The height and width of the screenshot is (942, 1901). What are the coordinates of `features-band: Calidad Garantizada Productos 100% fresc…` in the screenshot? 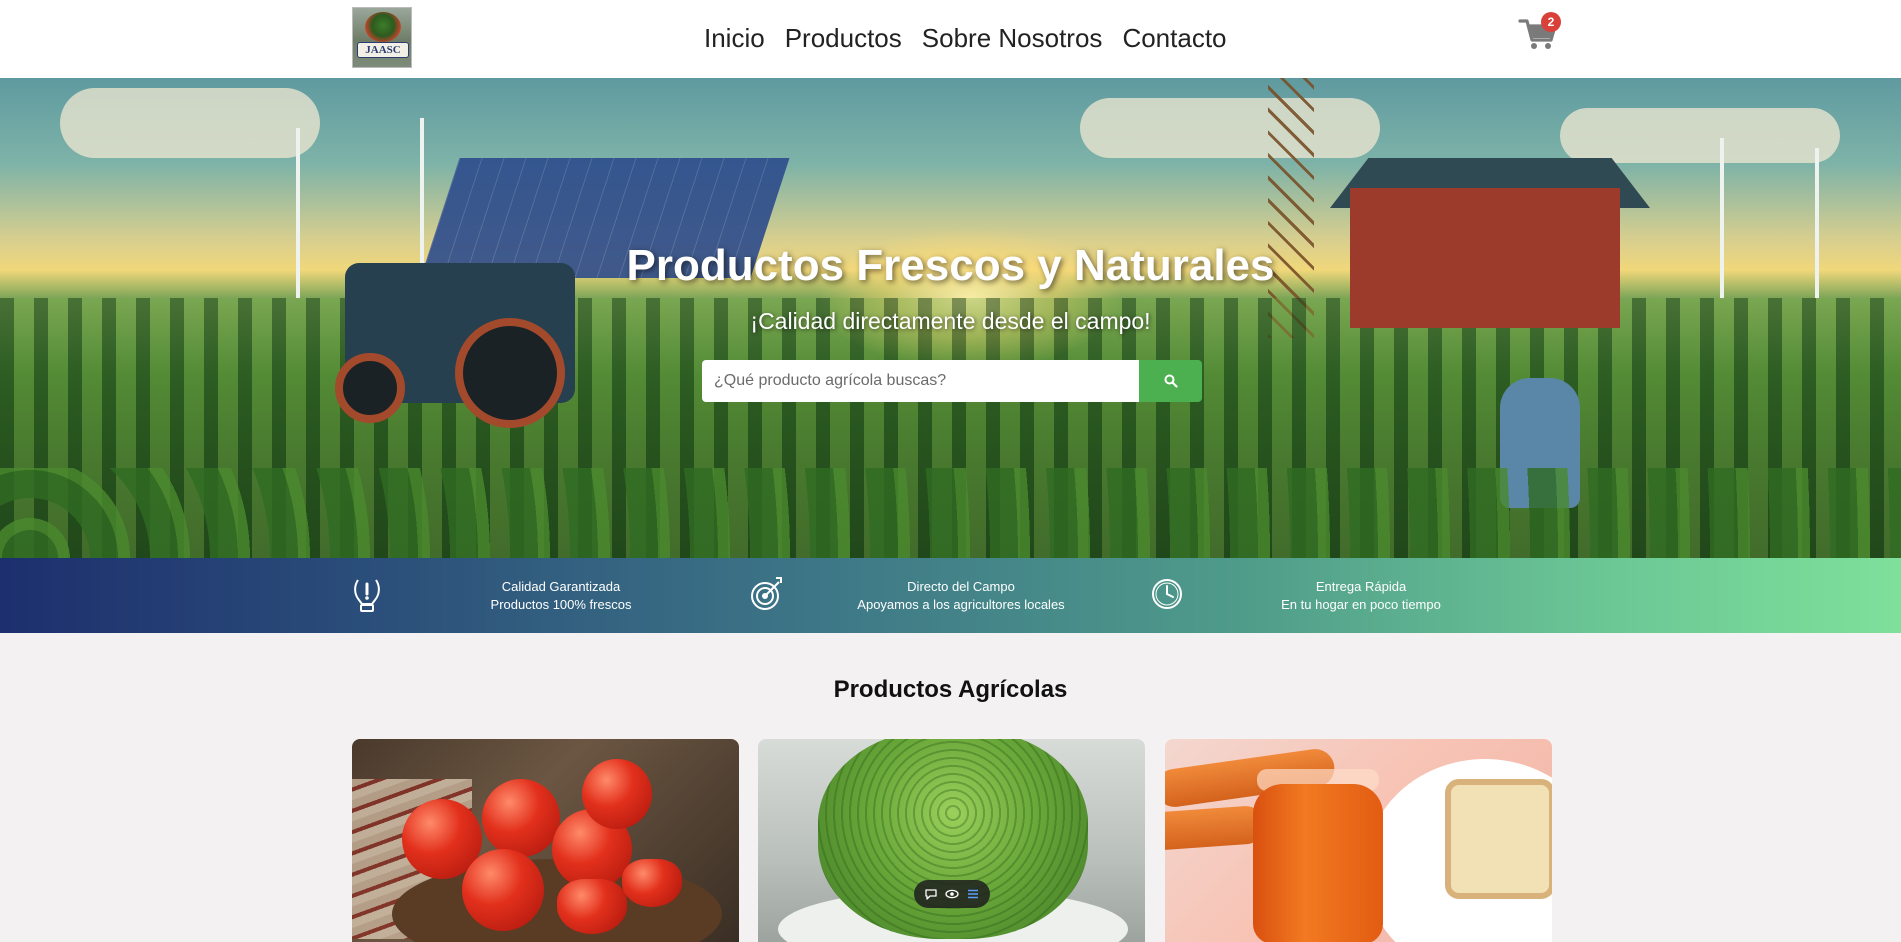 It's located at (950, 595).